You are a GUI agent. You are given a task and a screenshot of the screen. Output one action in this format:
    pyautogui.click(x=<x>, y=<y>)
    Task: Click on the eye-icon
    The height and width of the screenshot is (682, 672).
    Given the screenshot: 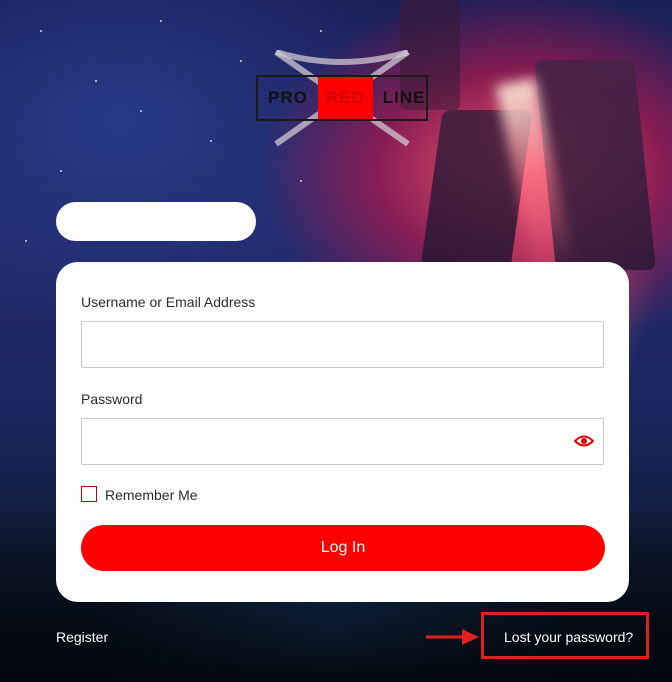 What is the action you would take?
    pyautogui.click(x=584, y=441)
    